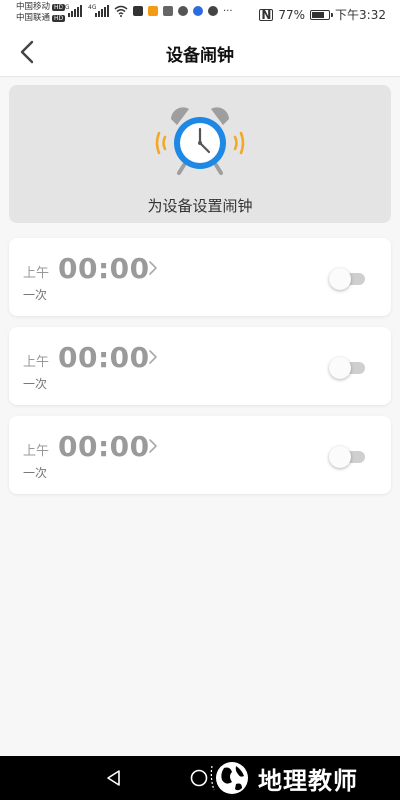 The width and height of the screenshot is (400, 800). Describe the element at coordinates (121, 11) in the screenshot. I see `wifi-icon` at that location.